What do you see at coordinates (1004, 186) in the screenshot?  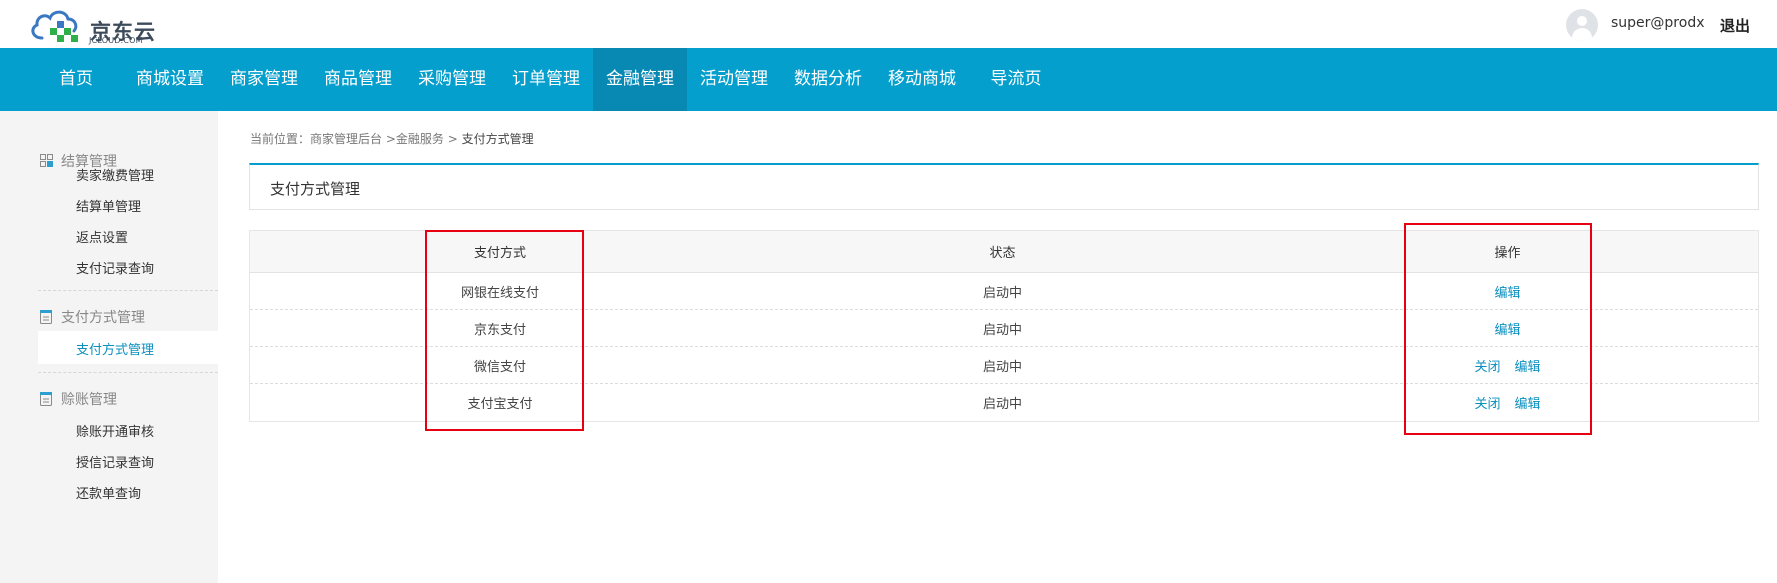 I see `panel-header: 支付方式管理` at bounding box center [1004, 186].